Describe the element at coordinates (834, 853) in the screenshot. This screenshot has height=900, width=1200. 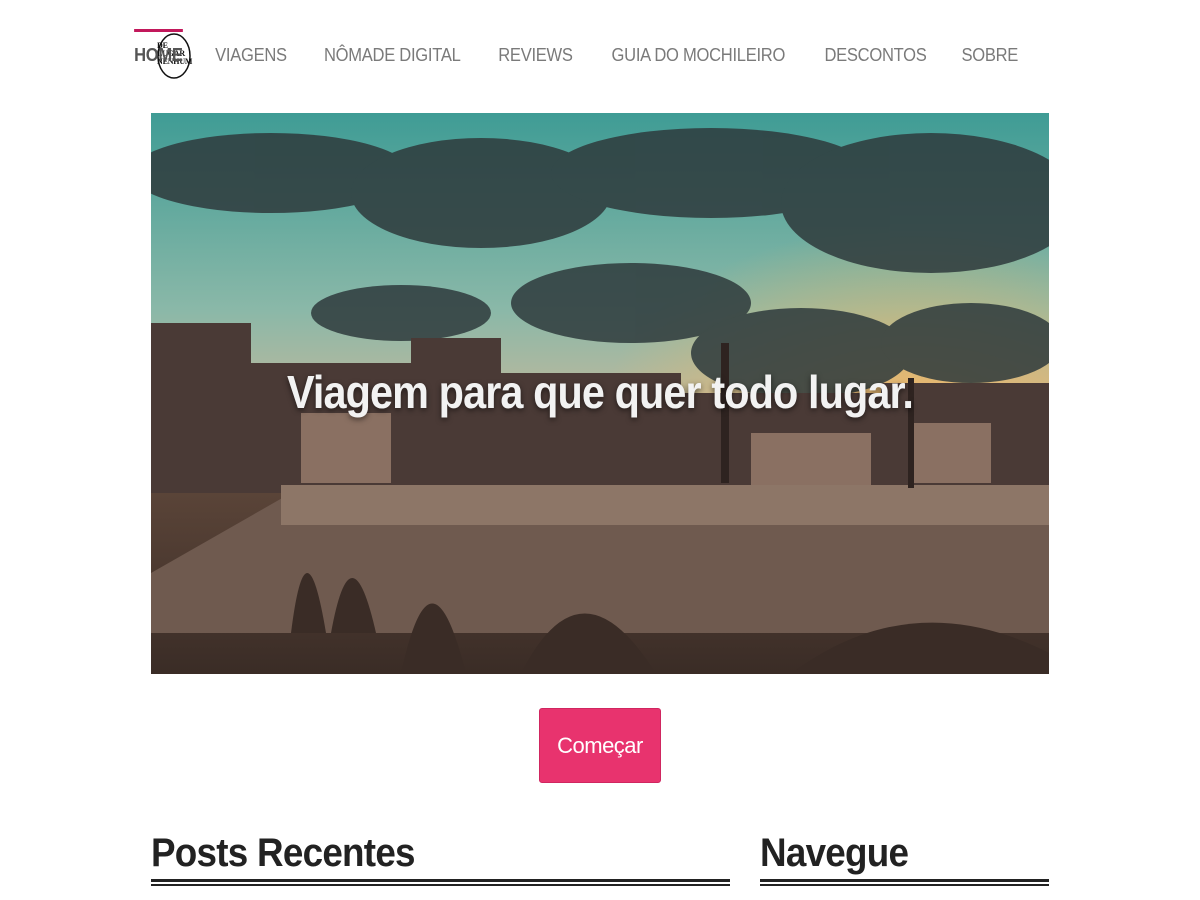
I see `browse-heading: Navegue` at that location.